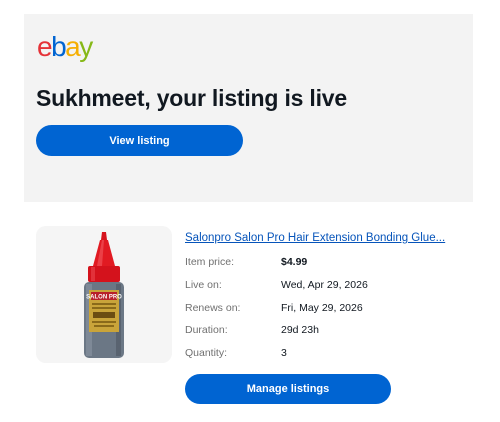 This screenshot has height=422, width=500. What do you see at coordinates (288, 389) in the screenshot?
I see `manage-listings-button: Manage listings` at bounding box center [288, 389].